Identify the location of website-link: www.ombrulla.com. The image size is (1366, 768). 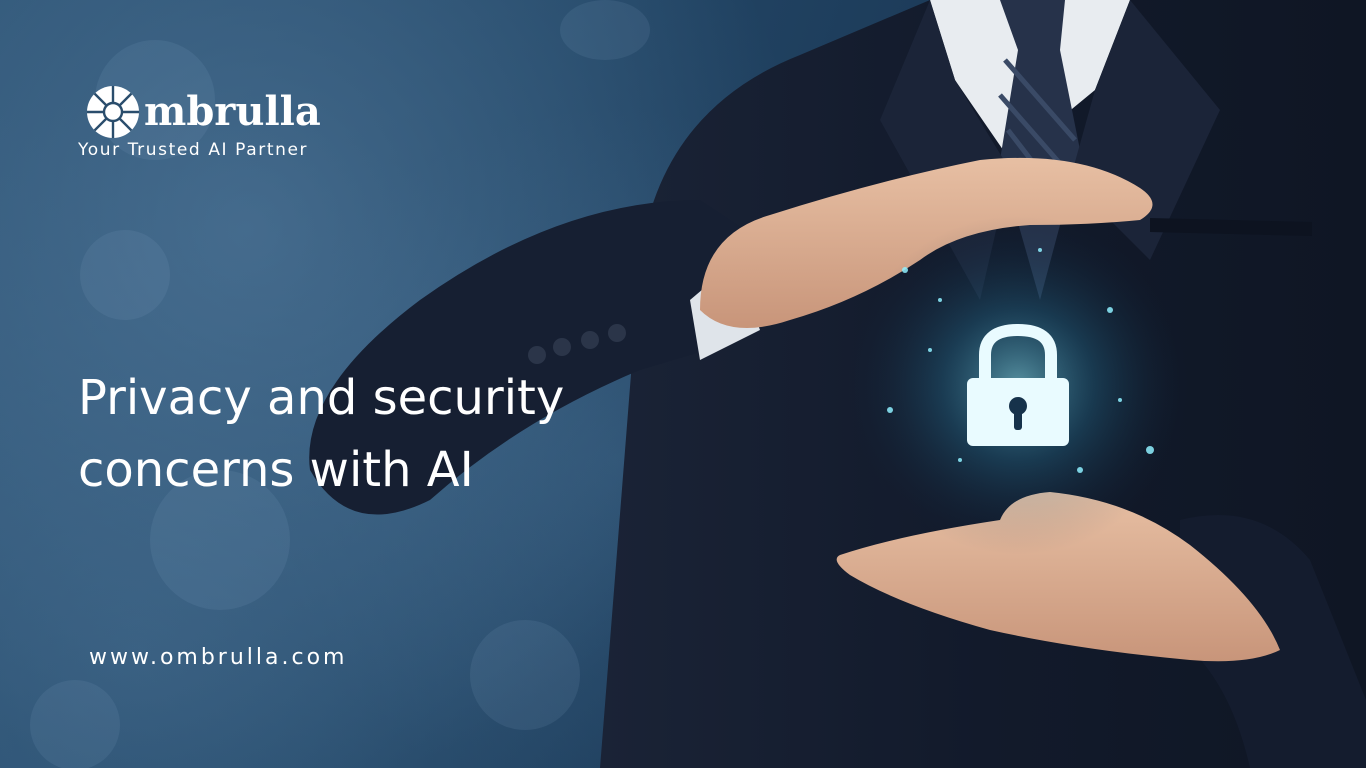
(218, 657).